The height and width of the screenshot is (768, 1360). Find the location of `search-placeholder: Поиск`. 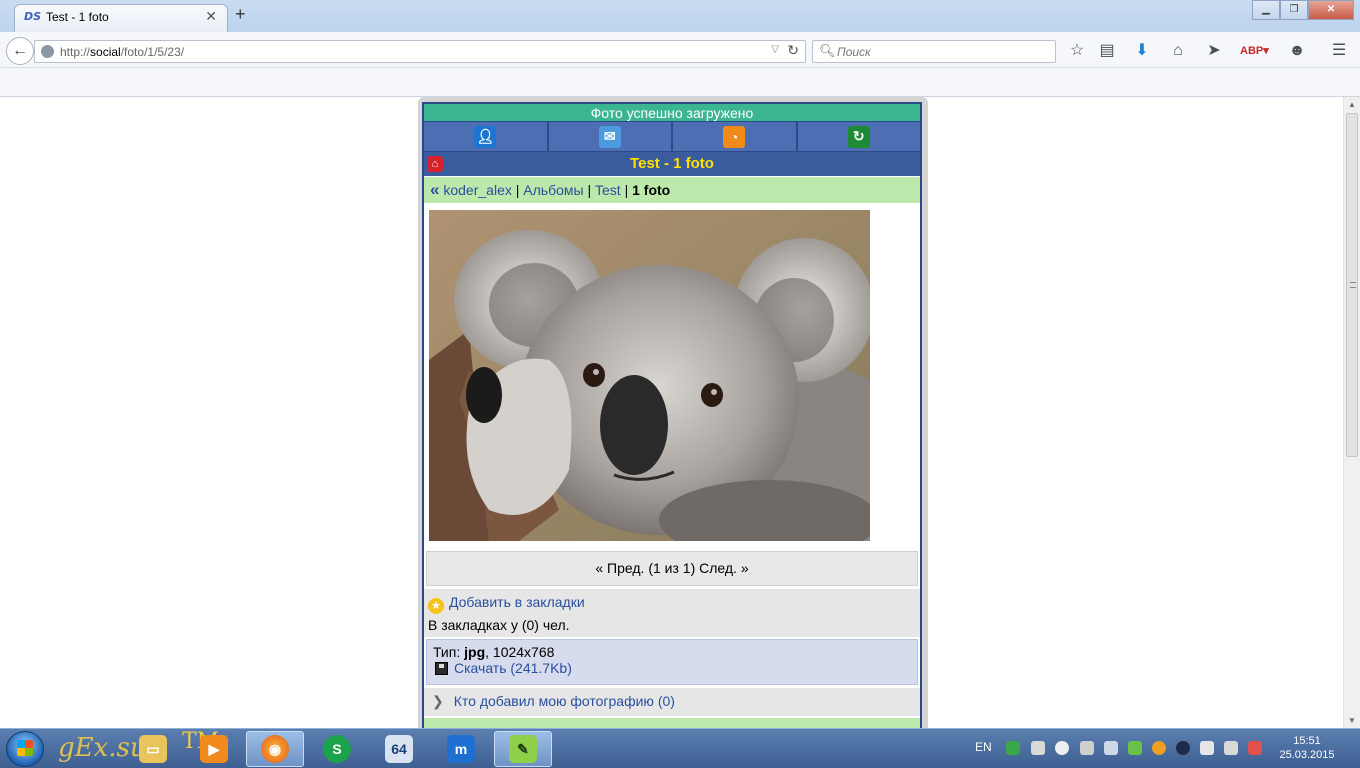

search-placeholder: Поиск is located at coordinates (854, 52).